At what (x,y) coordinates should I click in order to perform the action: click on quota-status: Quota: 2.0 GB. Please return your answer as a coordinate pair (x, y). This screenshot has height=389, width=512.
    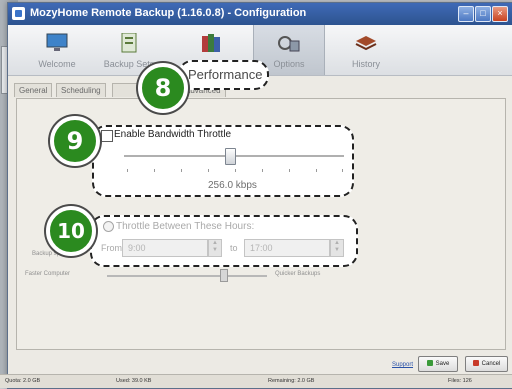
    Looking at the image, I should click on (23, 381).